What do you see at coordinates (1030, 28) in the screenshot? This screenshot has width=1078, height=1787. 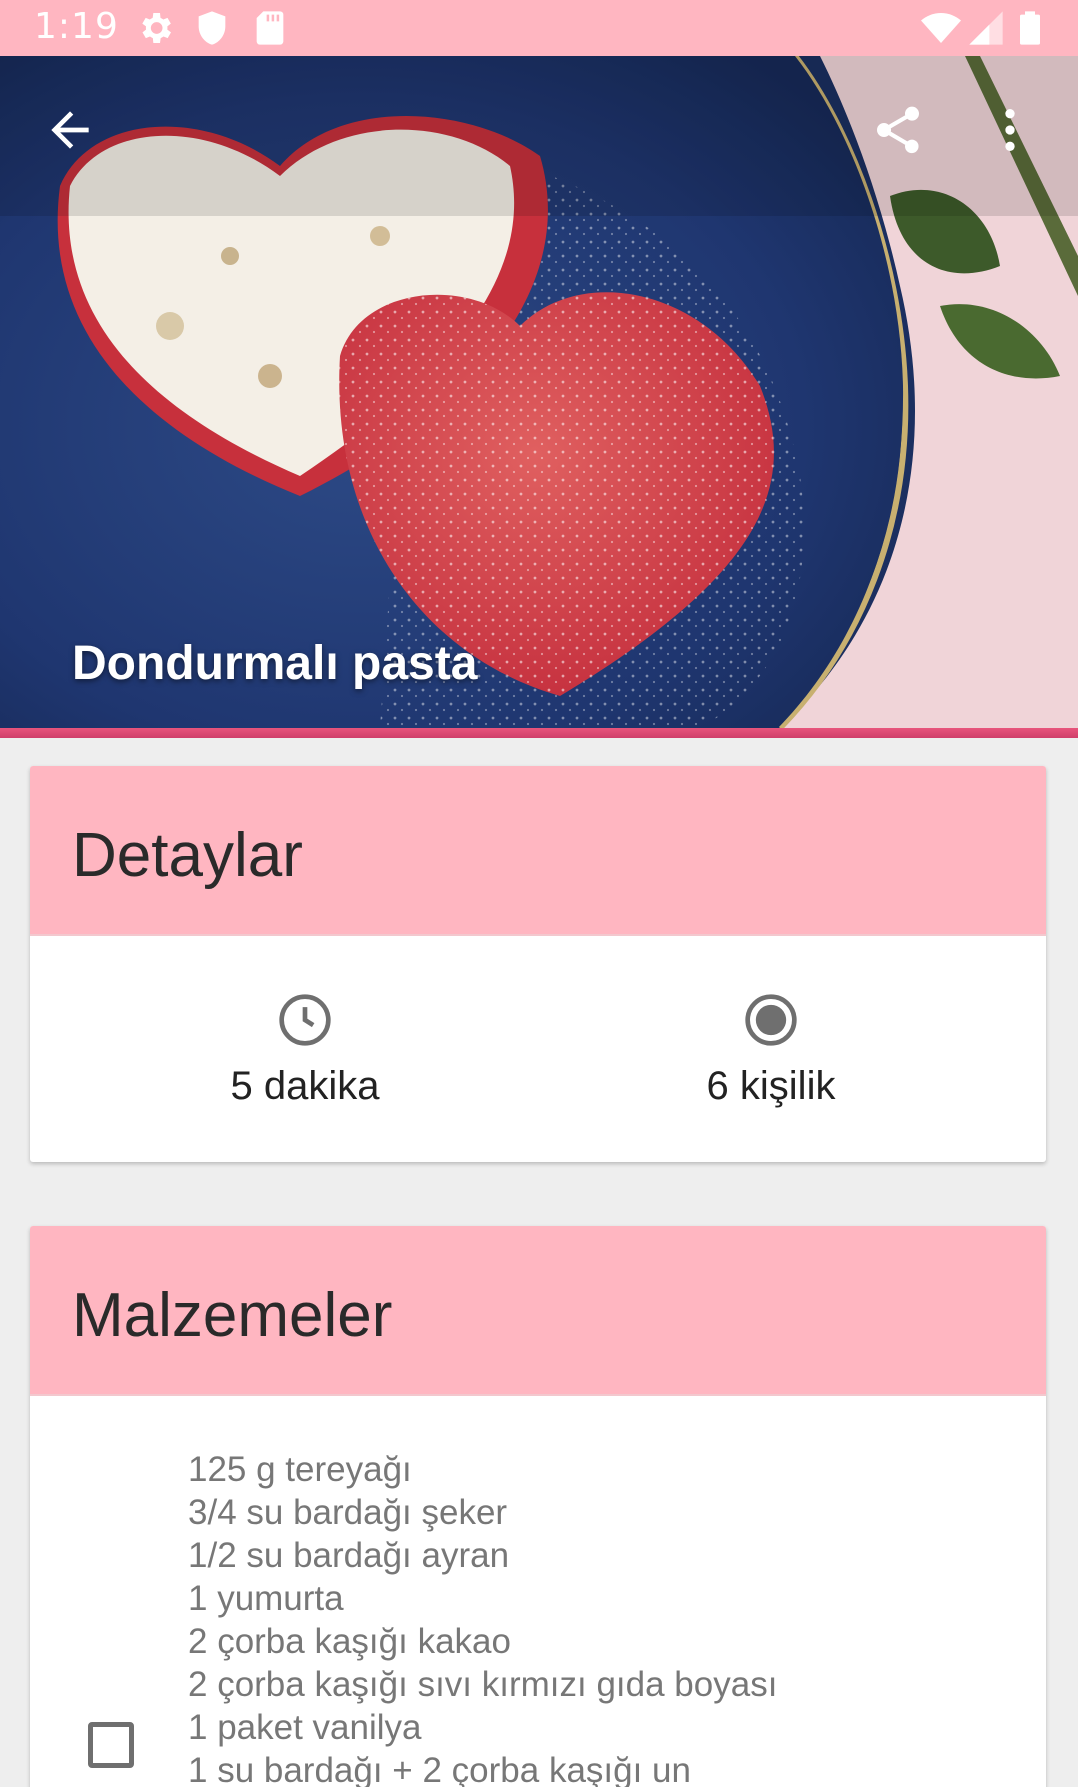 I see `battery-icon` at bounding box center [1030, 28].